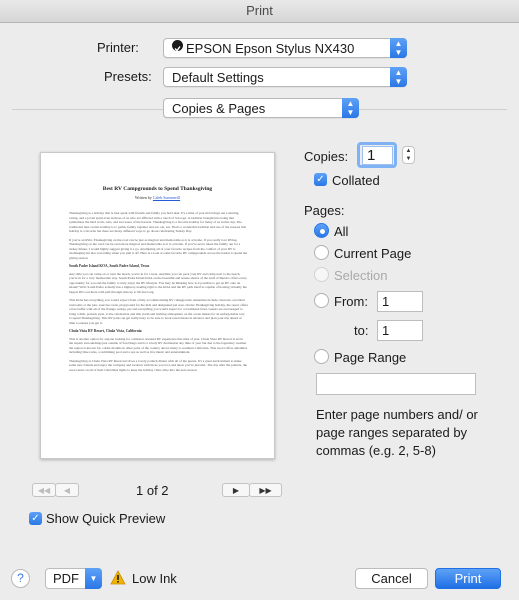 This screenshot has height=600, width=519. Describe the element at coordinates (44, 490) in the screenshot. I see `first-page-button: ◀◀` at that location.